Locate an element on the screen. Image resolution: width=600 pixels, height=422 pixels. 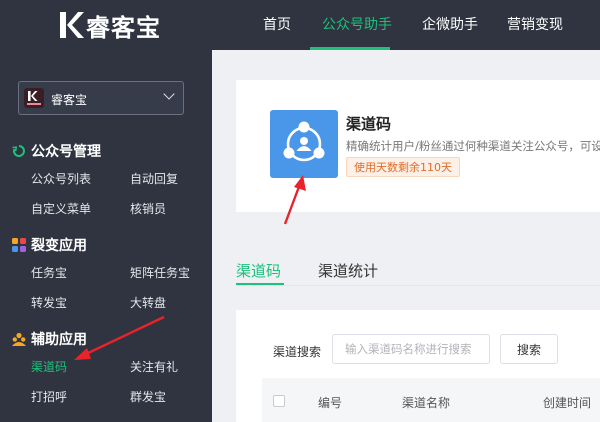
account-selector: 睿客宝 is located at coordinates (101, 98).